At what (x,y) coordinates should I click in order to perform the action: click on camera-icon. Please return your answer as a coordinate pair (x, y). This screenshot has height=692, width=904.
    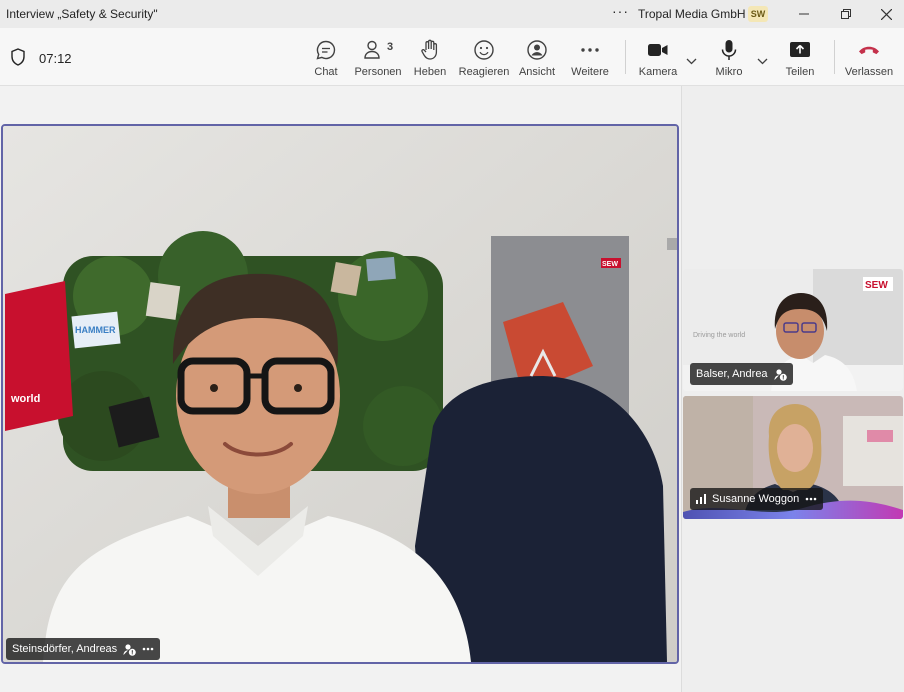
    Looking at the image, I should click on (658, 50).